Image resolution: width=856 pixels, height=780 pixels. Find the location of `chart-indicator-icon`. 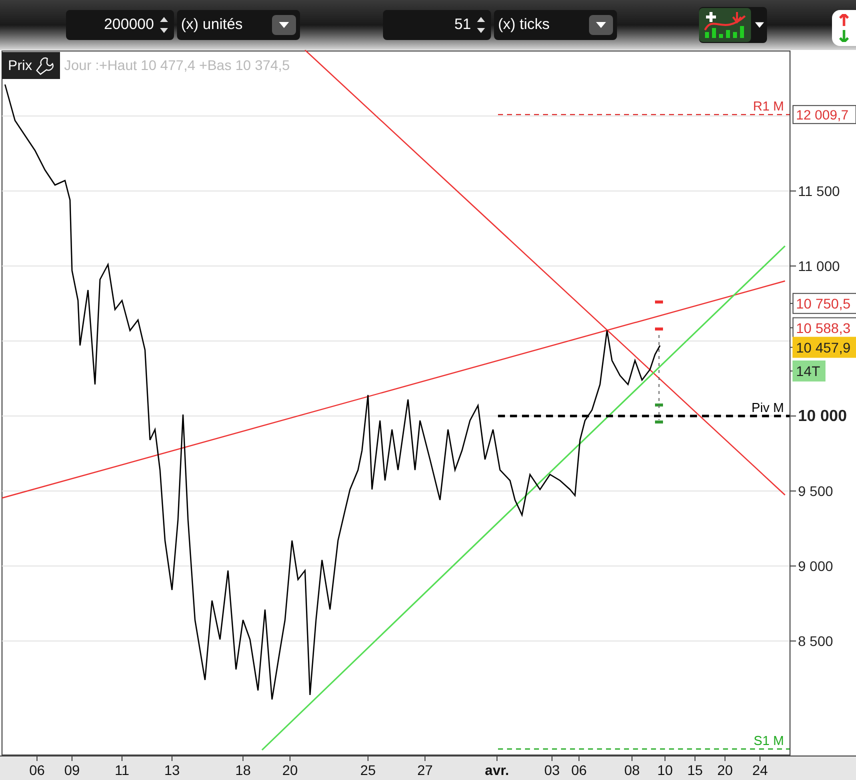

chart-indicator-icon is located at coordinates (725, 25).